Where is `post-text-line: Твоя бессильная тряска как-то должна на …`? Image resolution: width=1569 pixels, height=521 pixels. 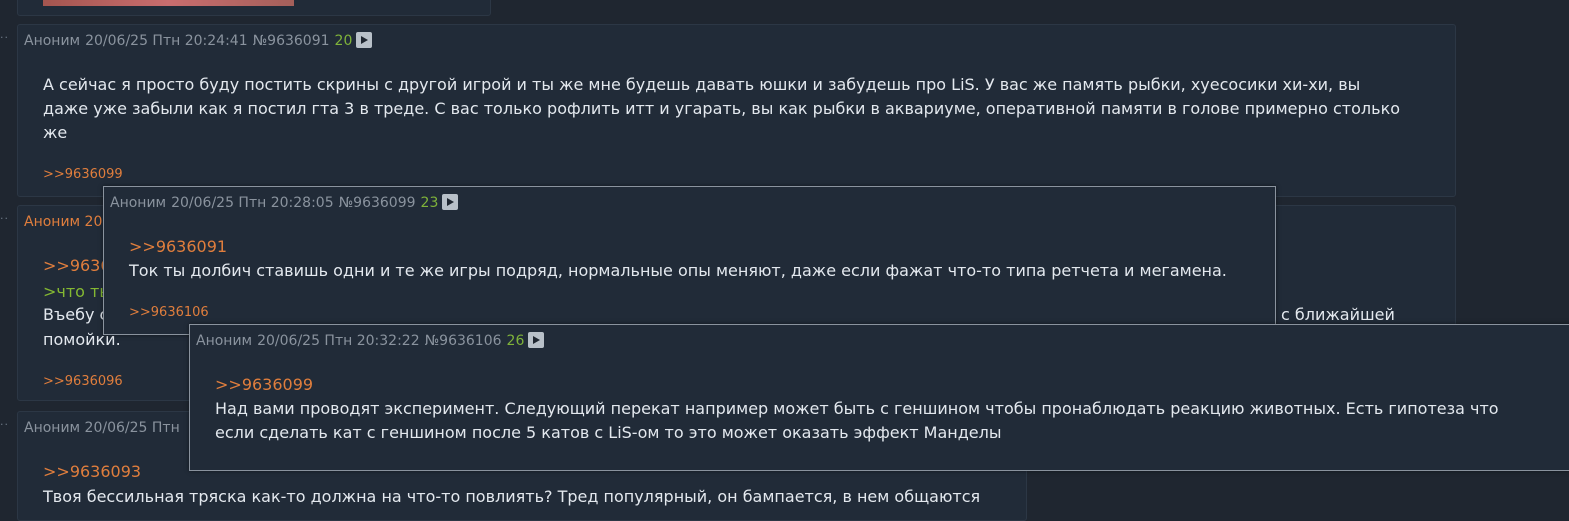 post-text-line: Твоя бессильная тряска как-то должна на … is located at coordinates (512, 496).